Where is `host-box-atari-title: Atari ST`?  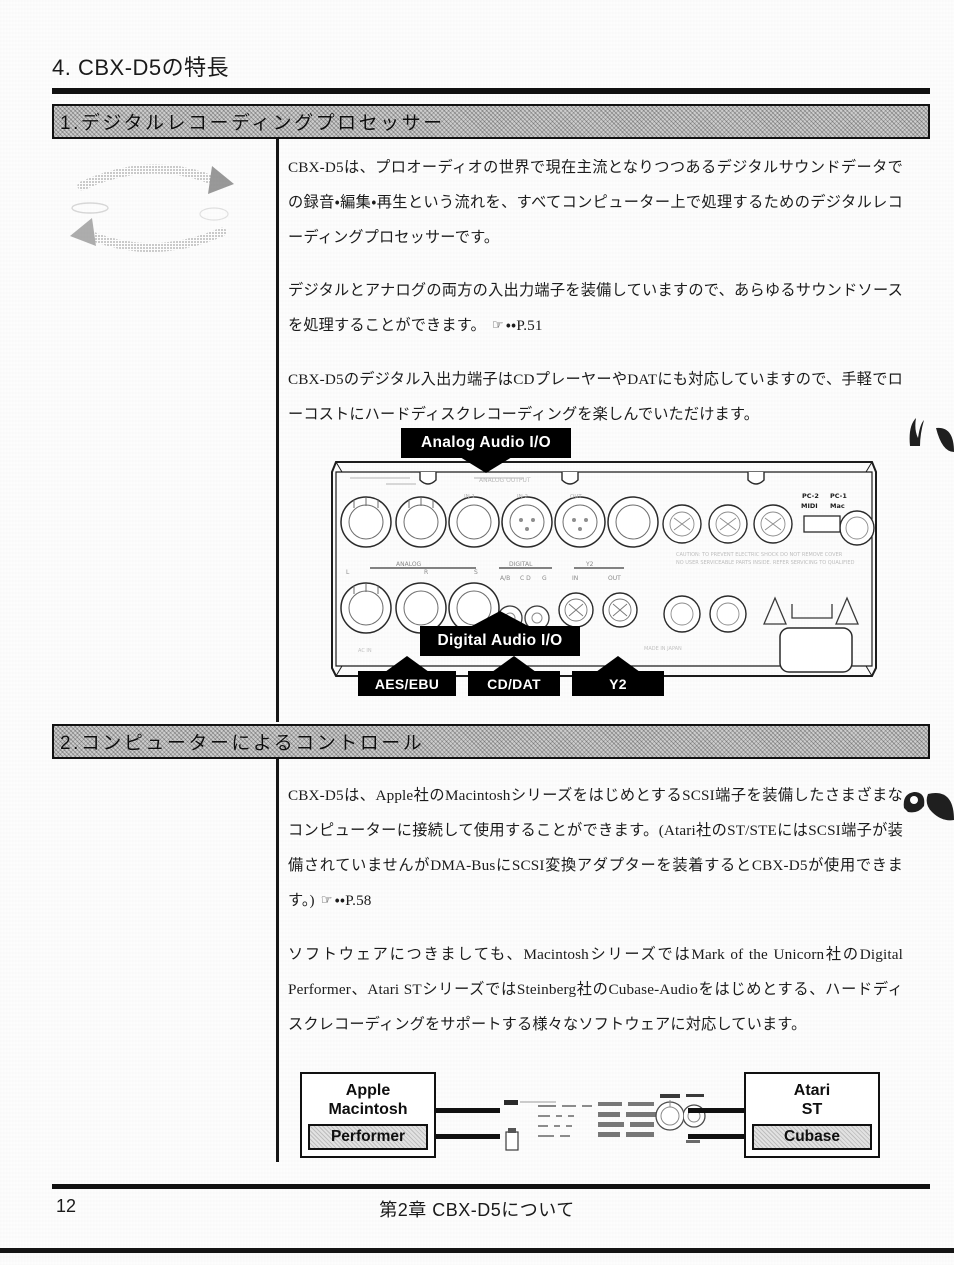
host-box-atari-title: Atari ST is located at coordinates (812, 1096).